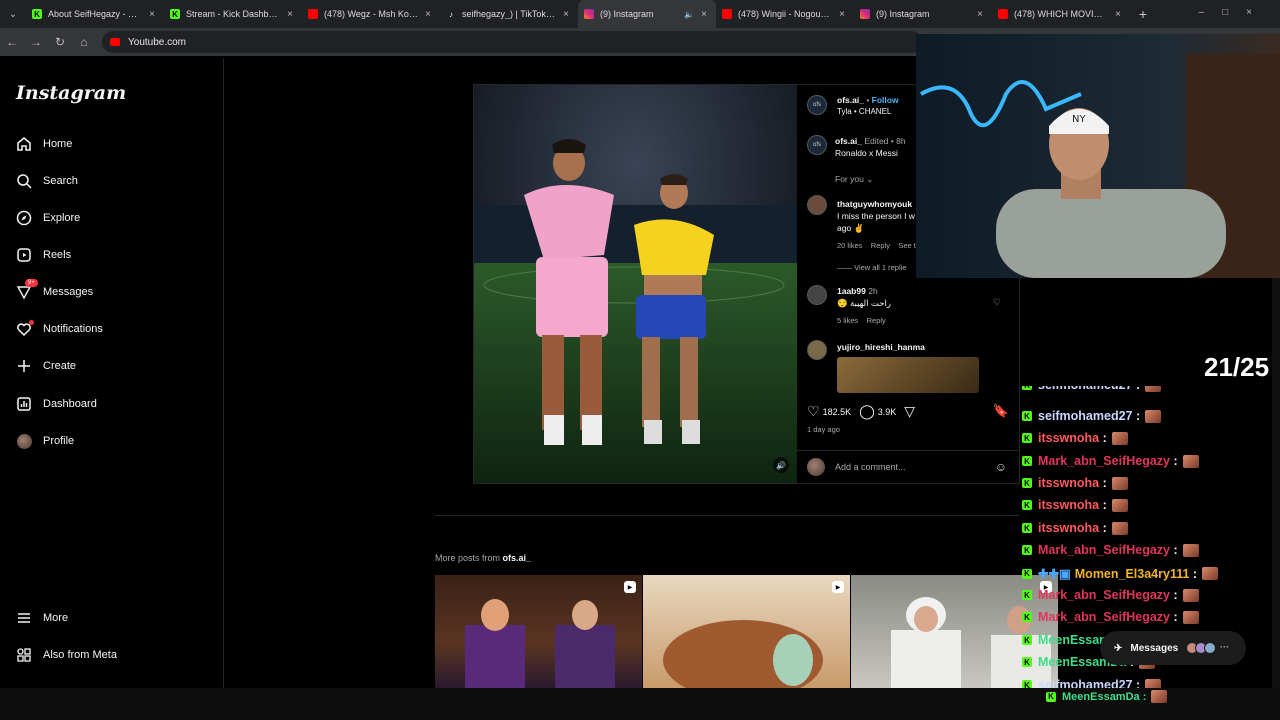  I want to click on browser-tab: K About SeifHegazy - Watch ×, so click(95, 14).